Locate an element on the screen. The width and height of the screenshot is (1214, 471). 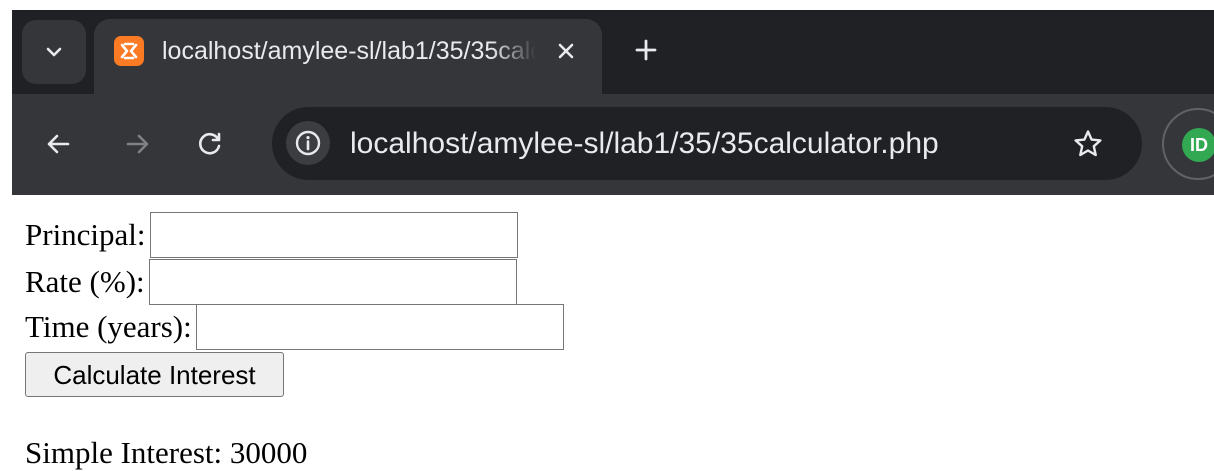
chevron-down-icon is located at coordinates (54, 52).